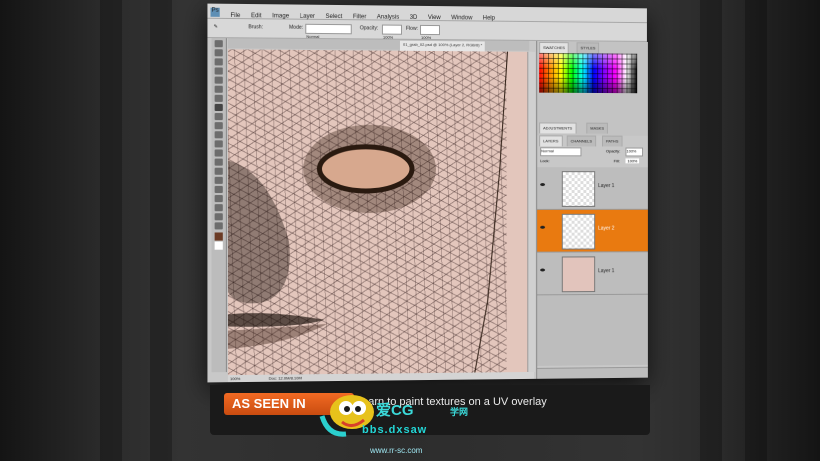 The height and width of the screenshot is (461, 820). I want to click on layers-footer-buttons, so click(592, 372).